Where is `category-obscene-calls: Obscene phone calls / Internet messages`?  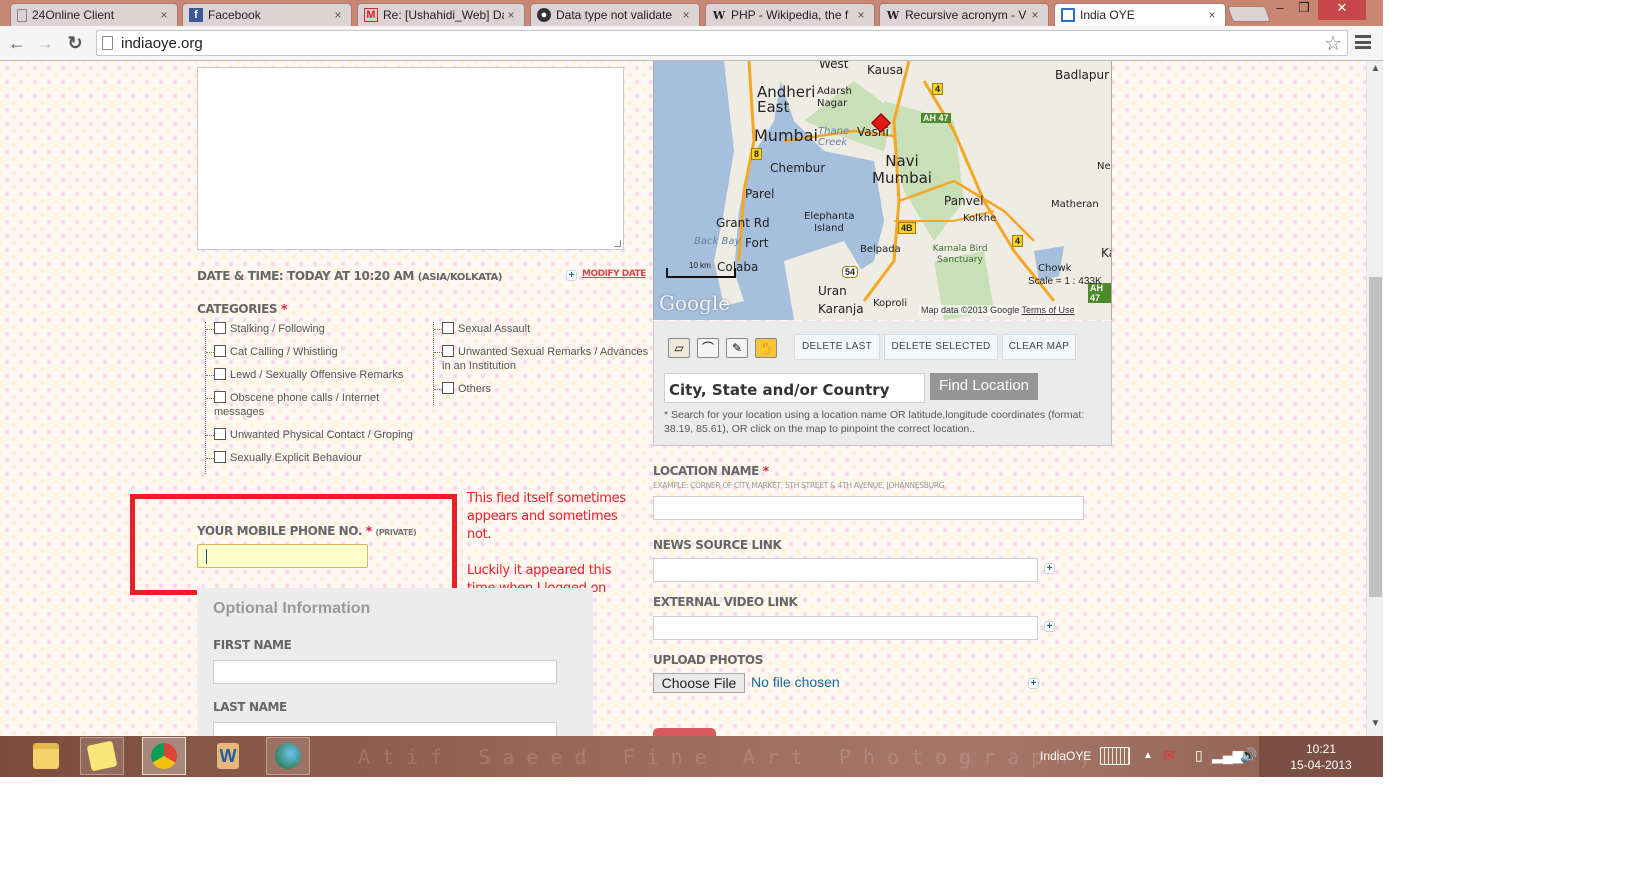 category-obscene-calls: Obscene phone calls / Internet messages is located at coordinates (298, 405).